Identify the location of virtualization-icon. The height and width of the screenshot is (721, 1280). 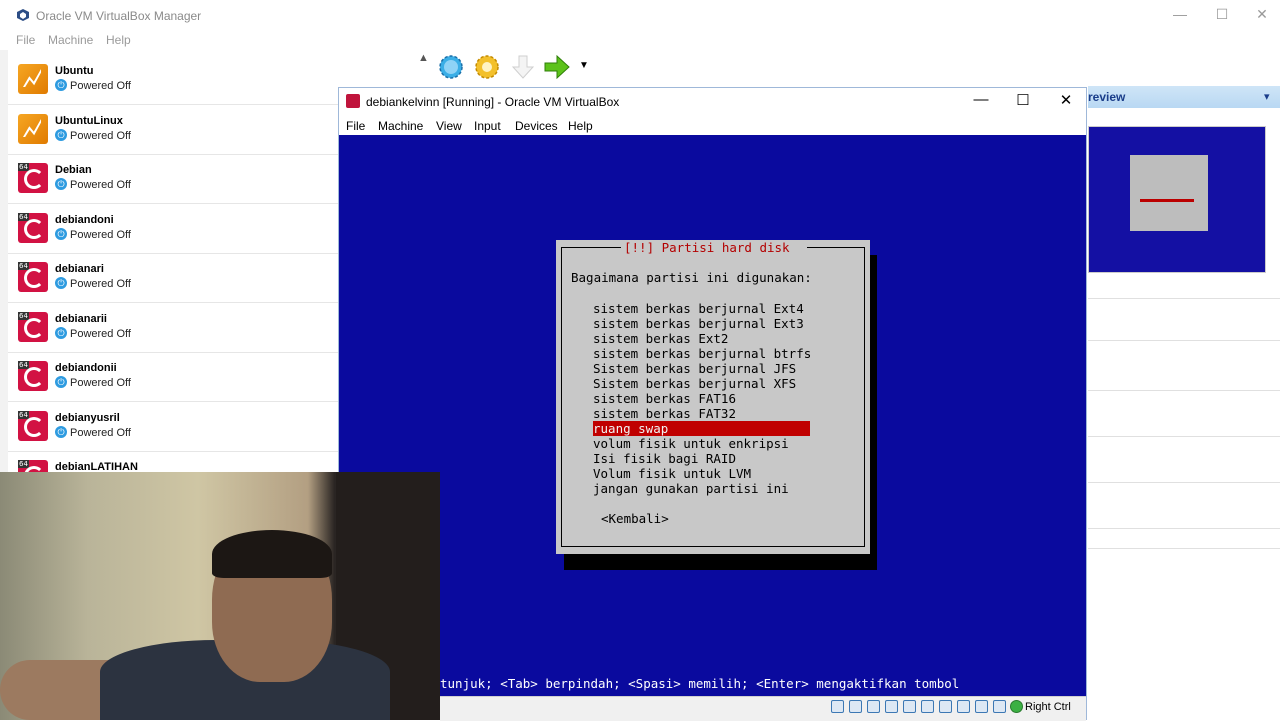
(999, 706).